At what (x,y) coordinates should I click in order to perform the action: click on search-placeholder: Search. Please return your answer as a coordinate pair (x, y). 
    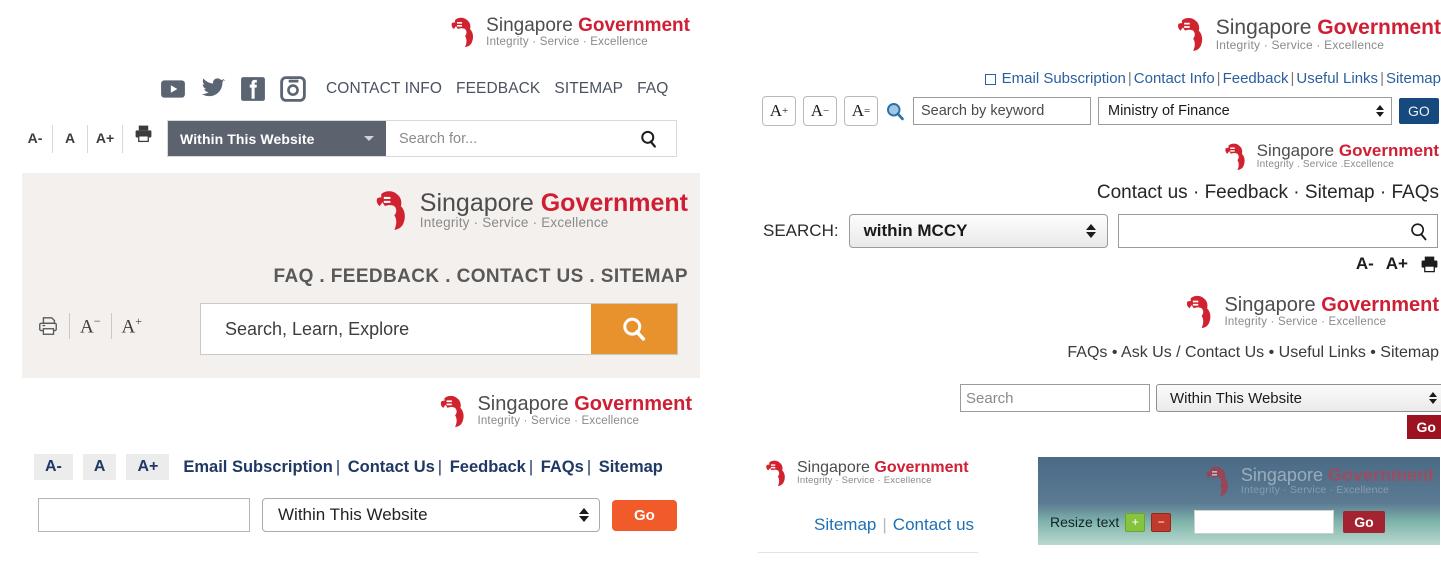
    Looking at the image, I should click on (990, 398).